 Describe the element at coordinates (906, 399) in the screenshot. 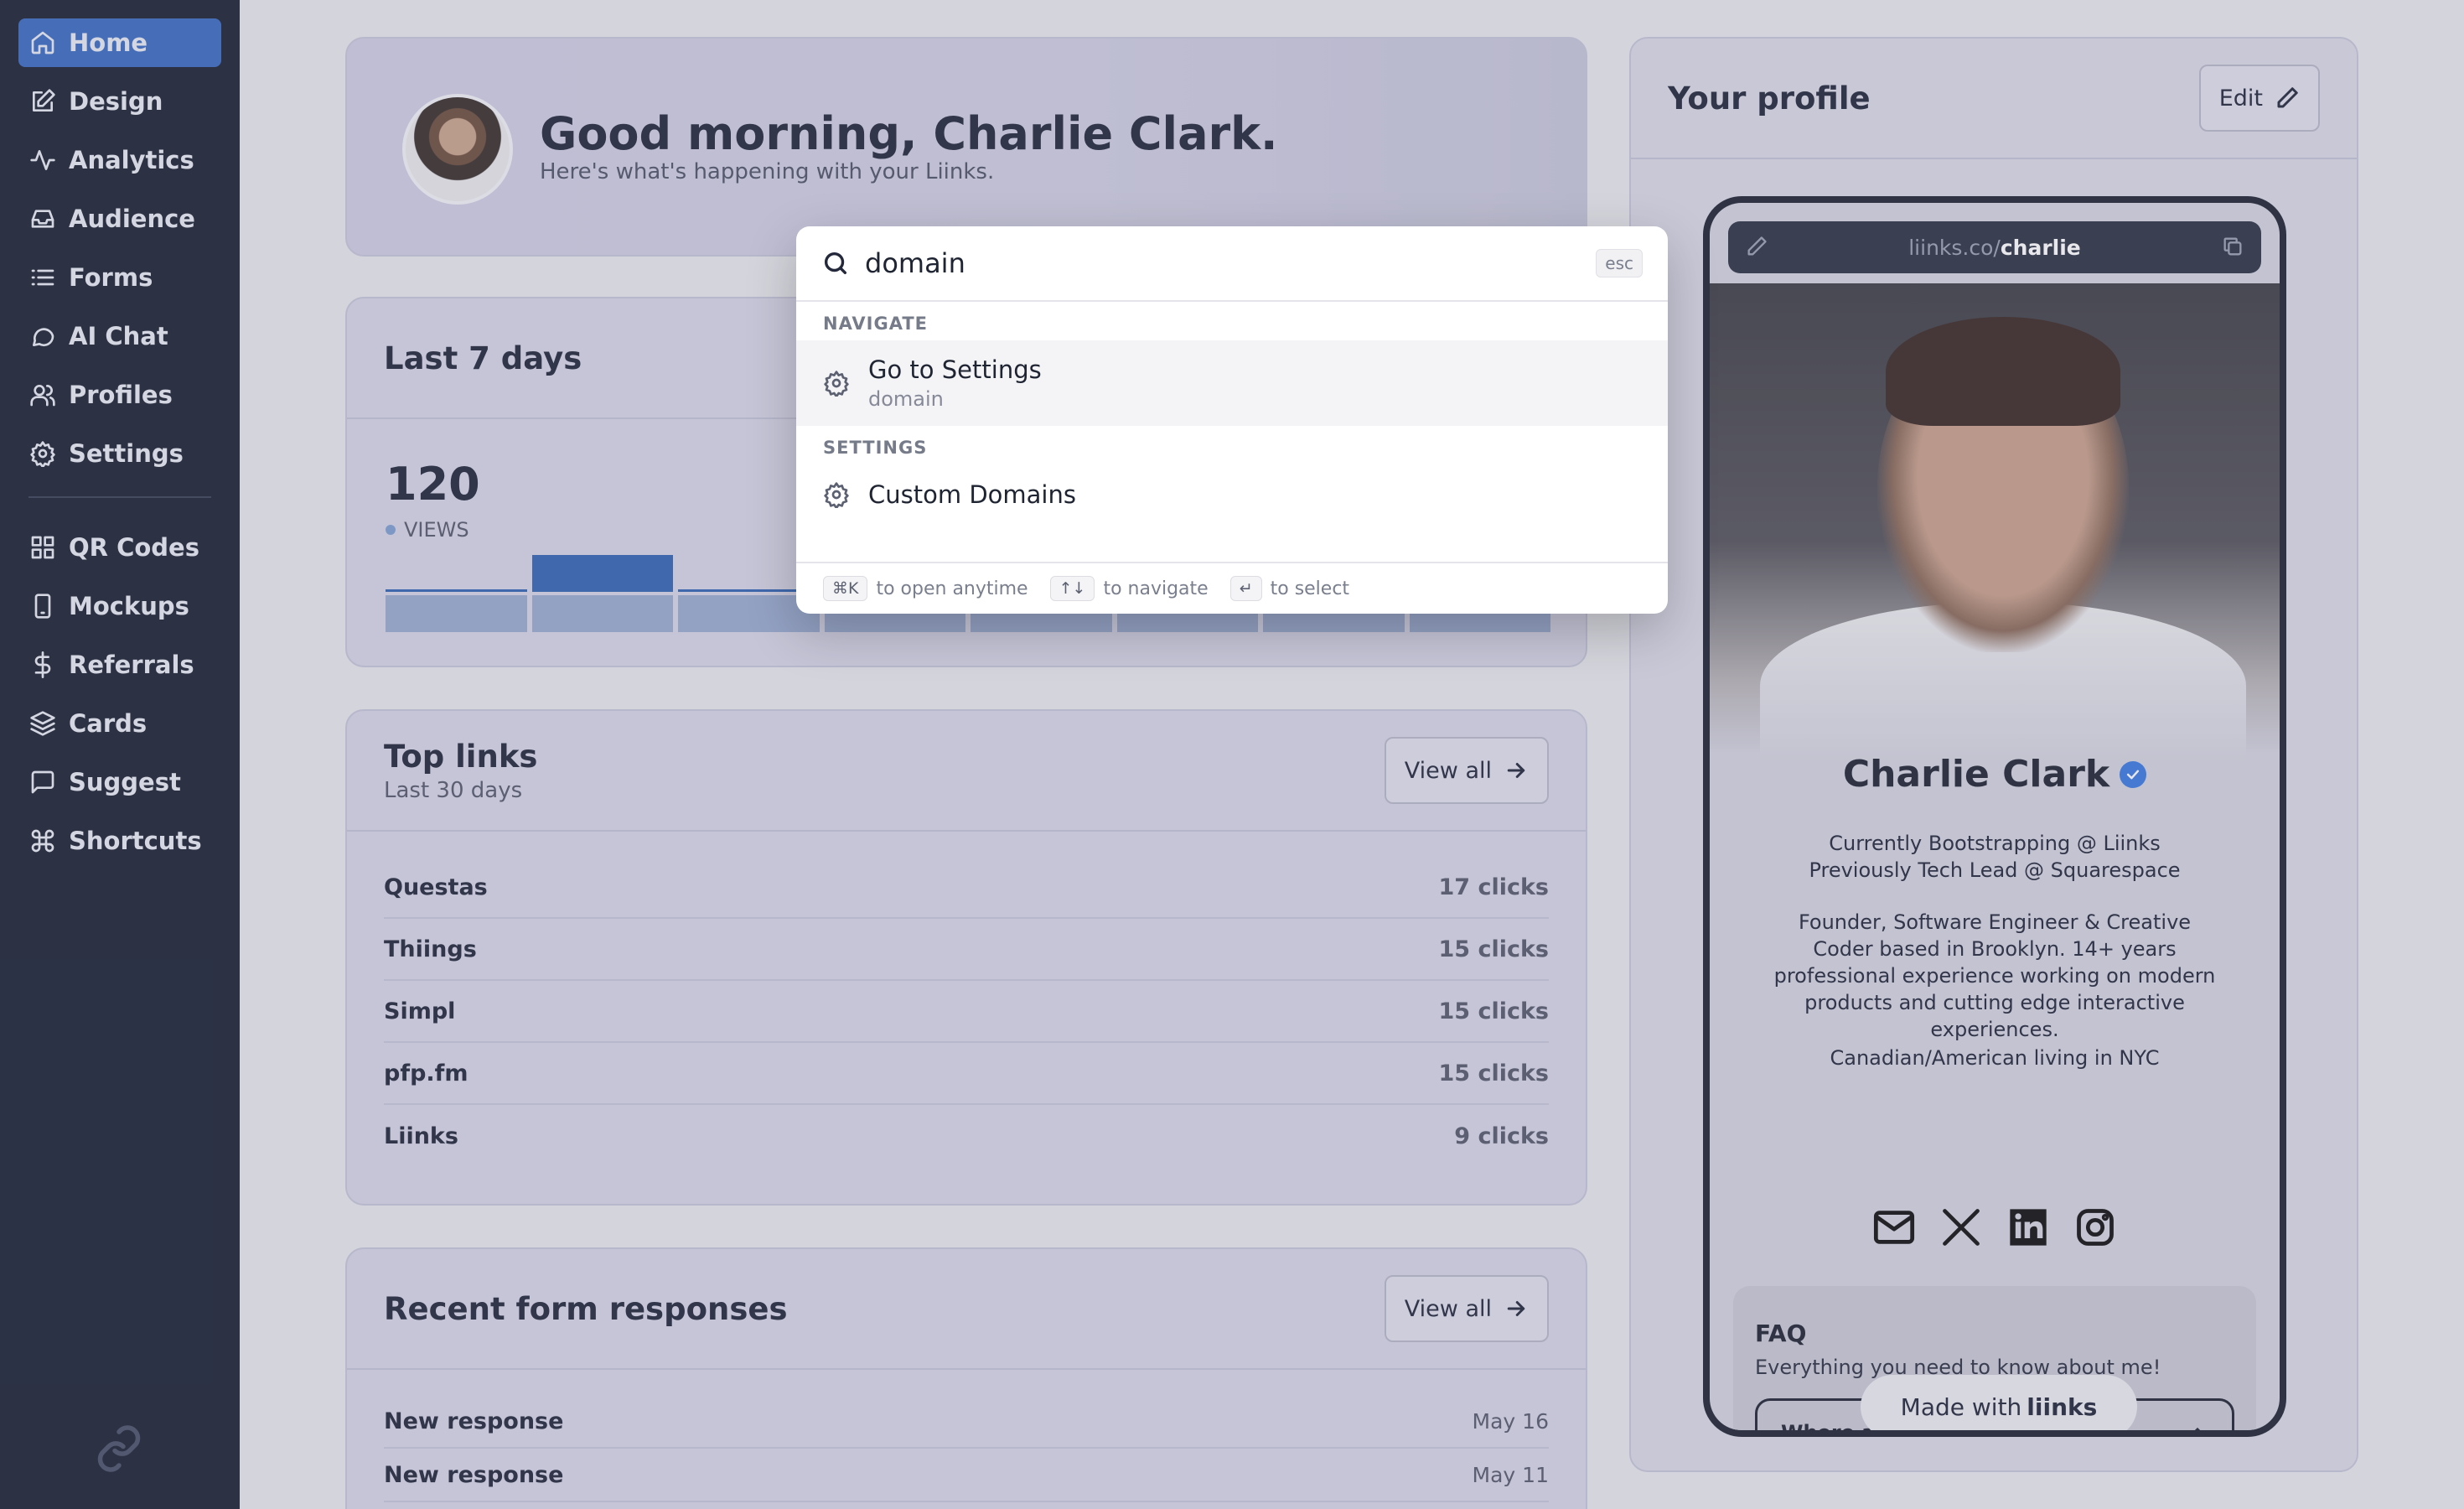

I see `command-item-hint: domain` at that location.